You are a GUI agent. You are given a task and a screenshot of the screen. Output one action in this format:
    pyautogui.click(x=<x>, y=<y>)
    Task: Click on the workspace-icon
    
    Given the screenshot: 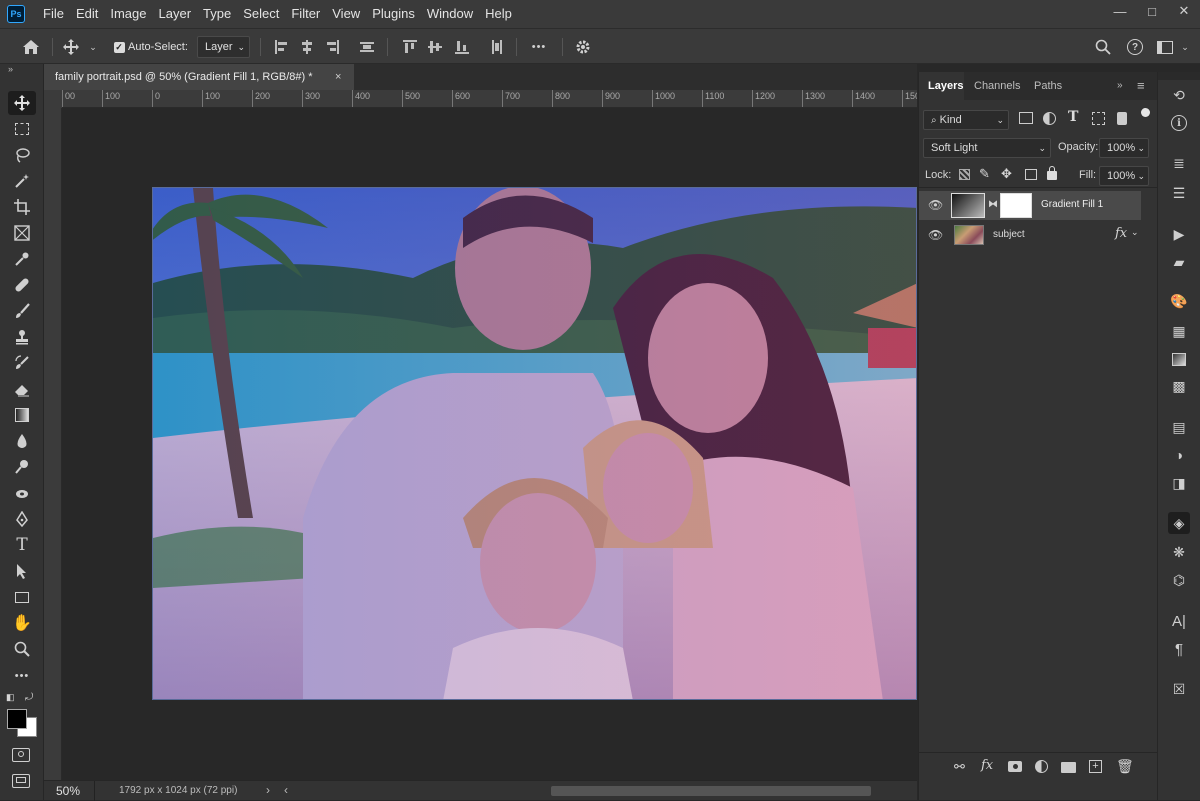 What is the action you would take?
    pyautogui.click(x=1165, y=47)
    